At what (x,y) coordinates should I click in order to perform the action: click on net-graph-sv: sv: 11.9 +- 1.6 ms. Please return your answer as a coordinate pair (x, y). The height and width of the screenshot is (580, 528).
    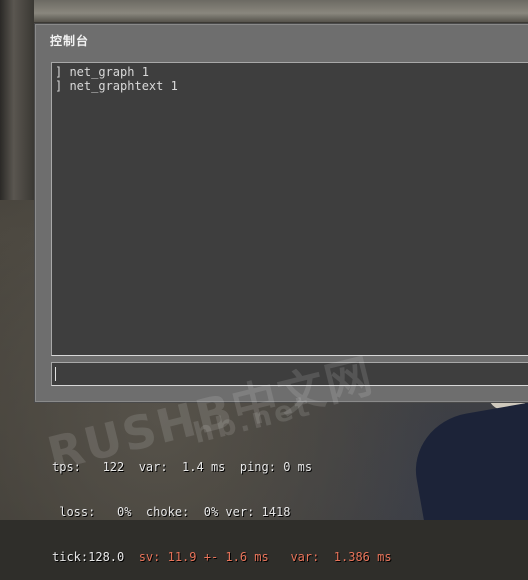
    Looking at the image, I should click on (203, 557).